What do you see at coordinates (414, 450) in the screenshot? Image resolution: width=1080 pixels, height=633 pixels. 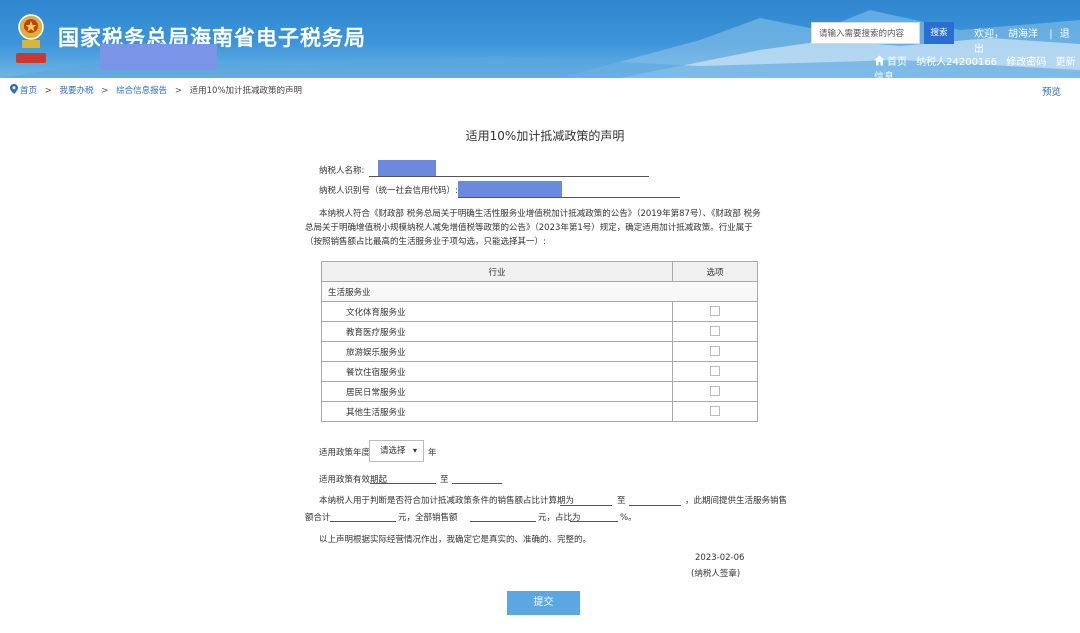 I see `chevron-down-icon: ▾` at bounding box center [414, 450].